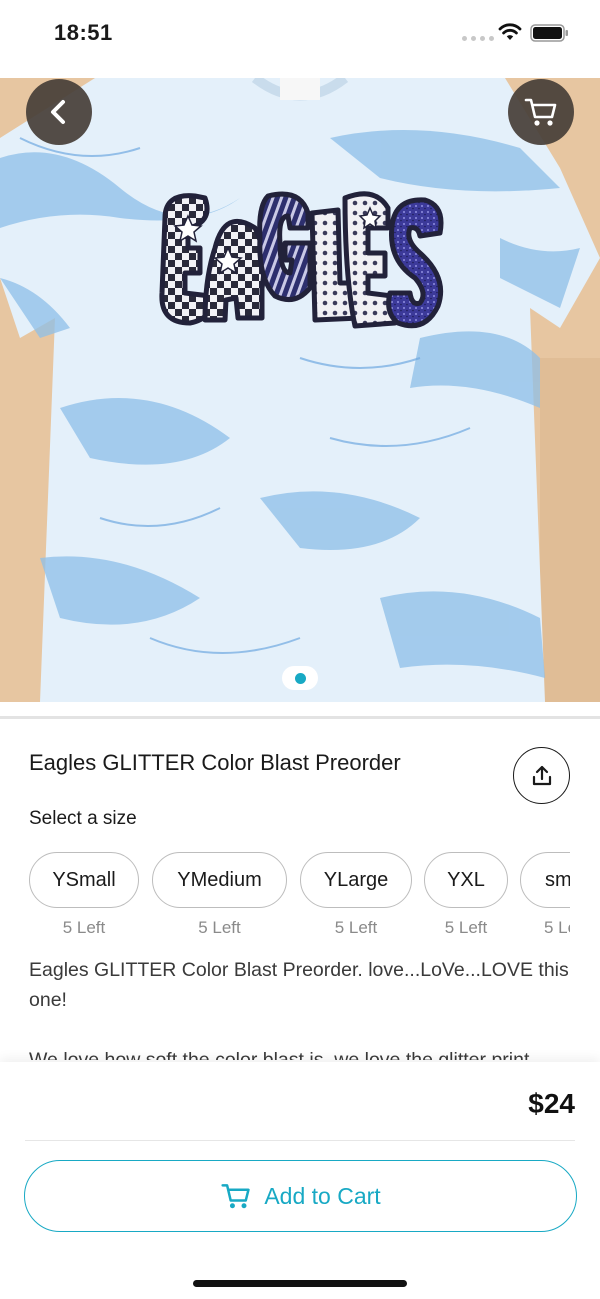 This screenshot has width=600, height=1299. I want to click on cart-button, so click(541, 112).